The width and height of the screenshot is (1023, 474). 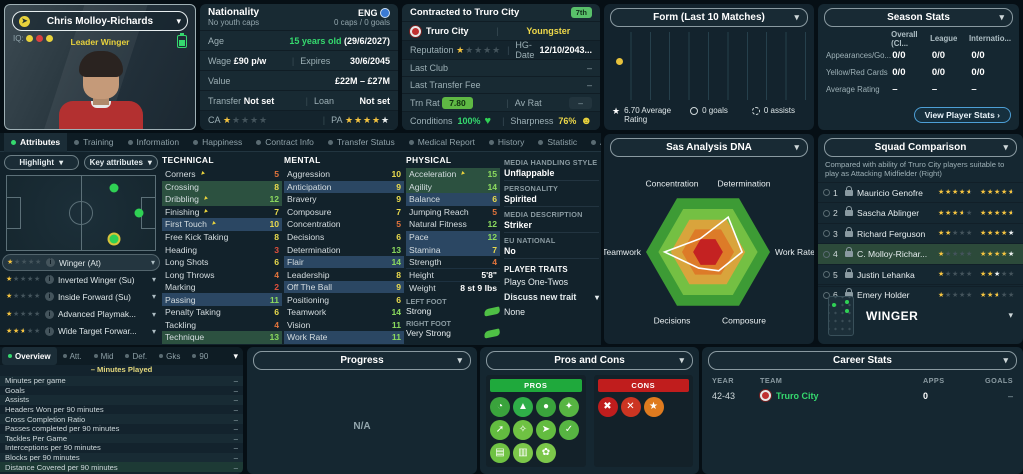 I want to click on career-stats-dropdown: Career Stats ▾, so click(x=862, y=360).